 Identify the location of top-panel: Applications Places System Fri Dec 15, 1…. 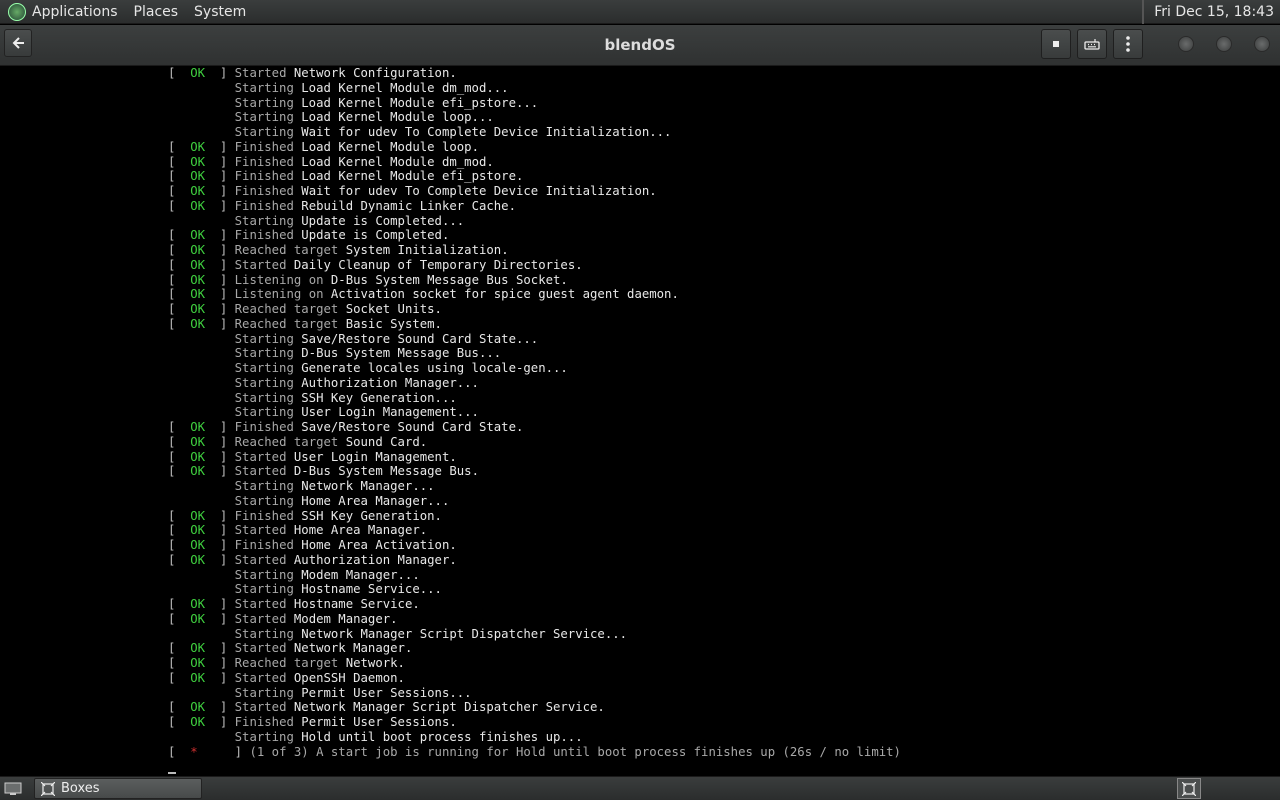
(640, 12).